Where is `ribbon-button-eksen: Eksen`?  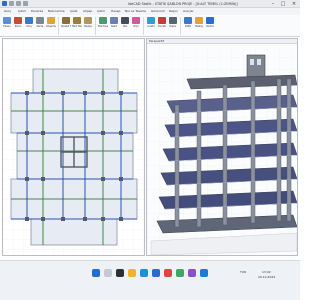
ribbon-button-eksen: Eksen is located at coordinates (7, 24).